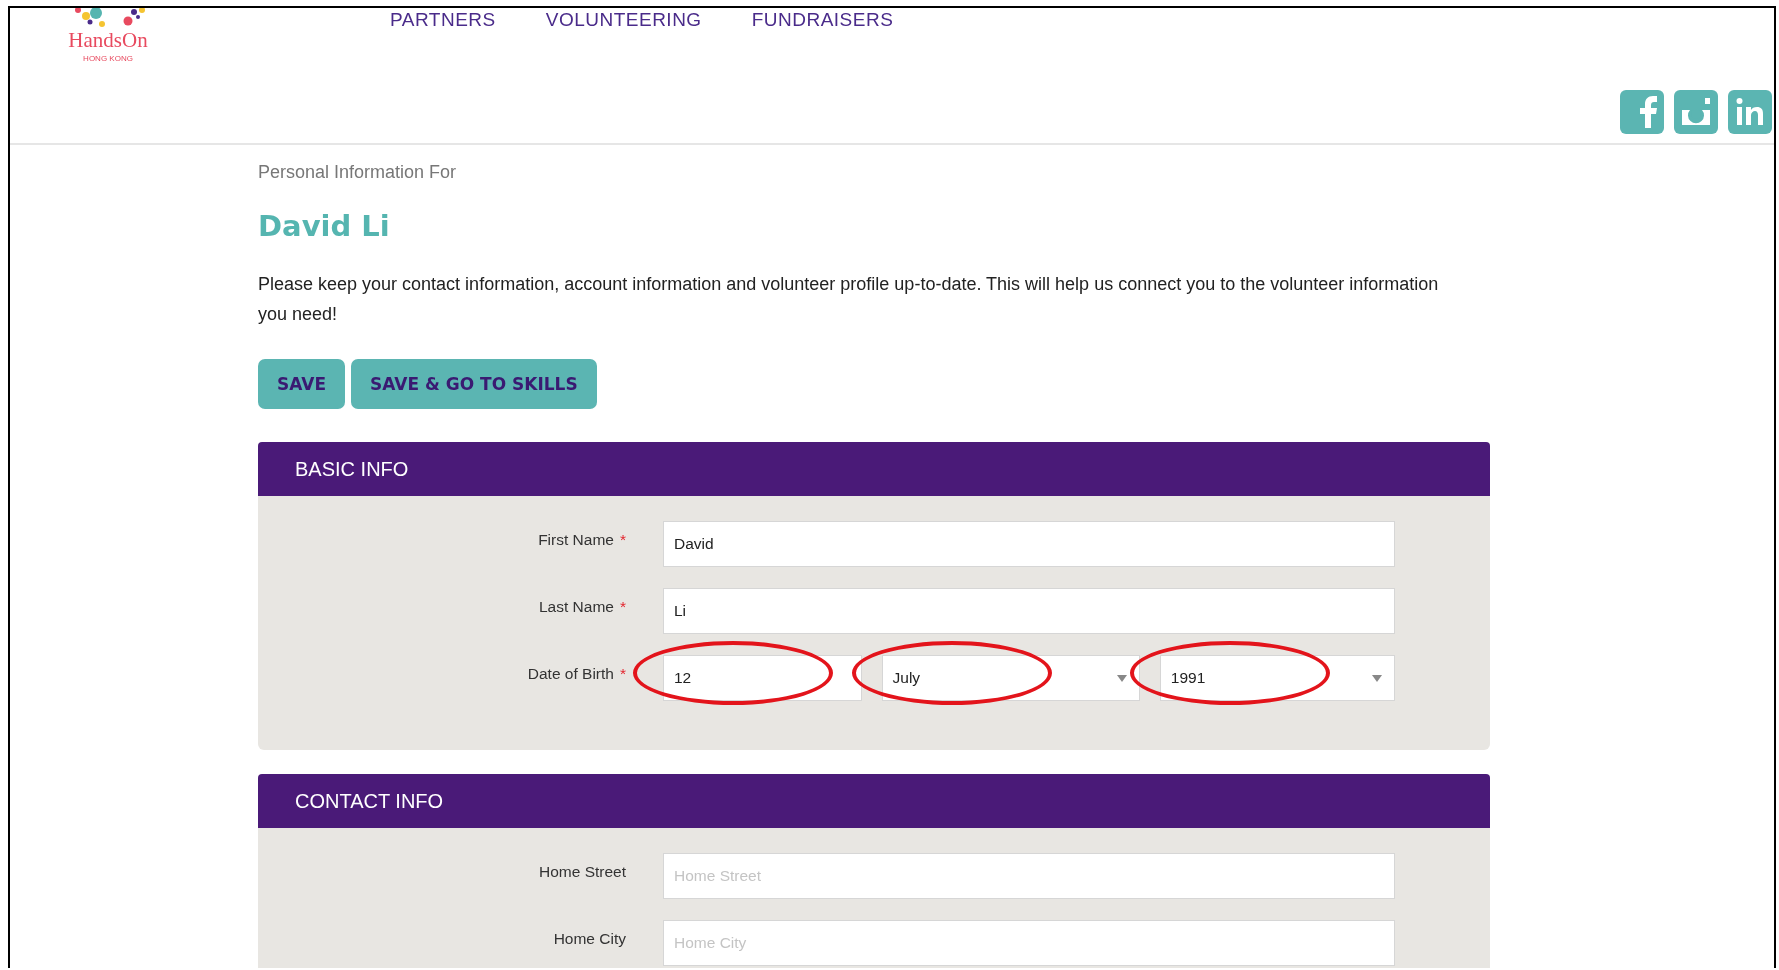 The height and width of the screenshot is (970, 1779). Describe the element at coordinates (822, 21) in the screenshot. I see `nav-link: FUNDRAISERS` at that location.